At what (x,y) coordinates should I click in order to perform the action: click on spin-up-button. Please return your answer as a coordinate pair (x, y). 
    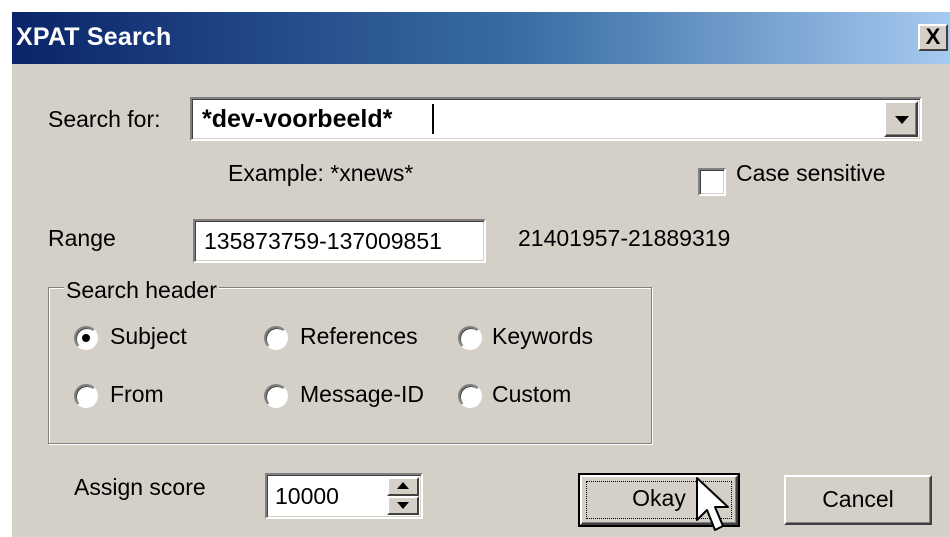
    Looking at the image, I should click on (403, 486).